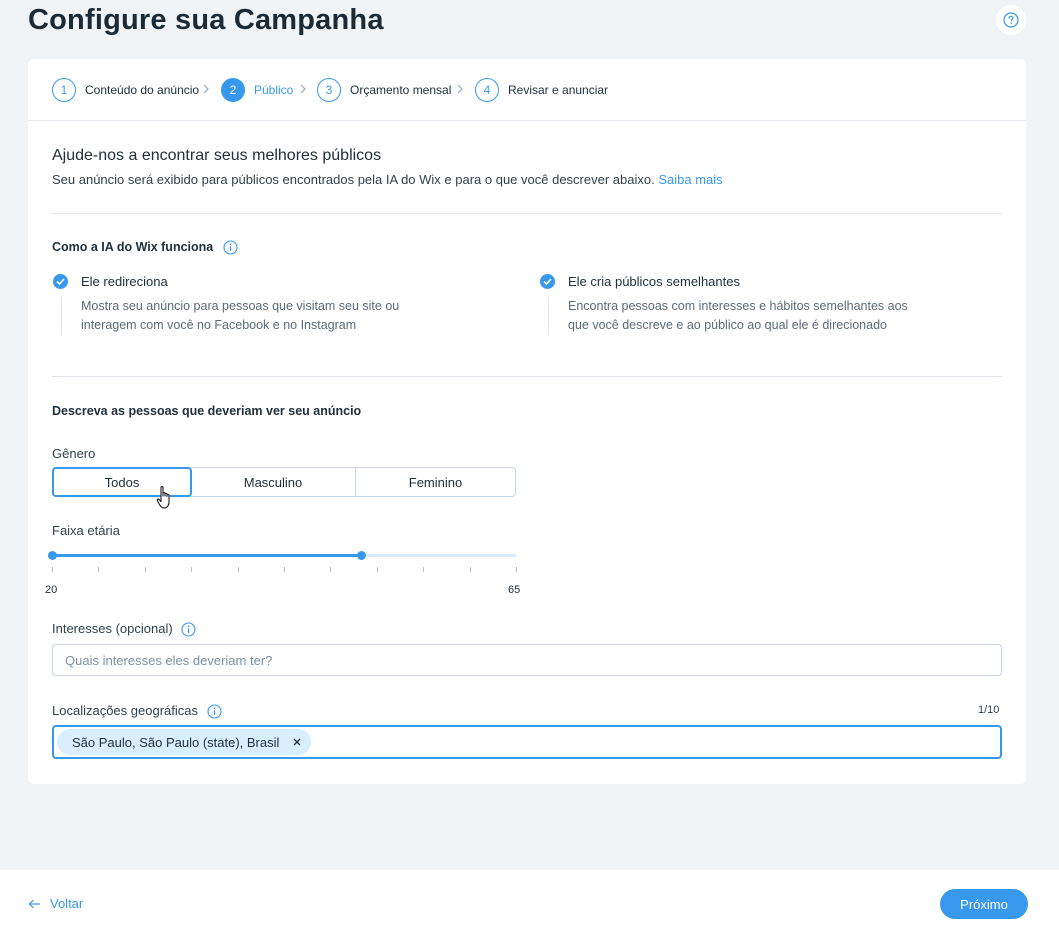 The height and width of the screenshot is (931, 1059). Describe the element at coordinates (361, 555) in the screenshot. I see `slider-max-handle` at that location.